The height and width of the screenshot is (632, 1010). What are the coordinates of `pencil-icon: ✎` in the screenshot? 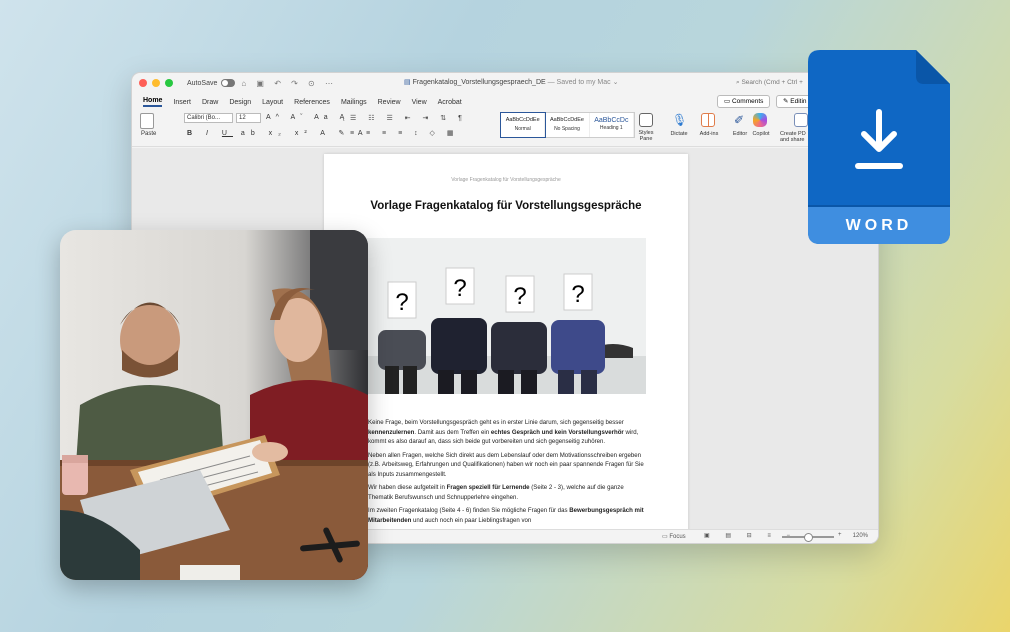 It's located at (786, 101).